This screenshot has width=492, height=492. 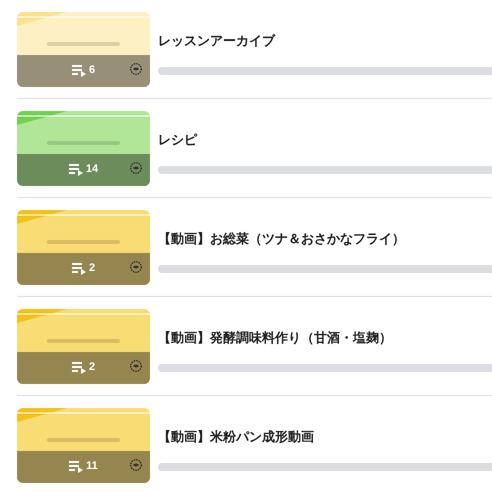 What do you see at coordinates (325, 437) in the screenshot?
I see `playlist-title: 【動画】米粉パン成形動画` at bounding box center [325, 437].